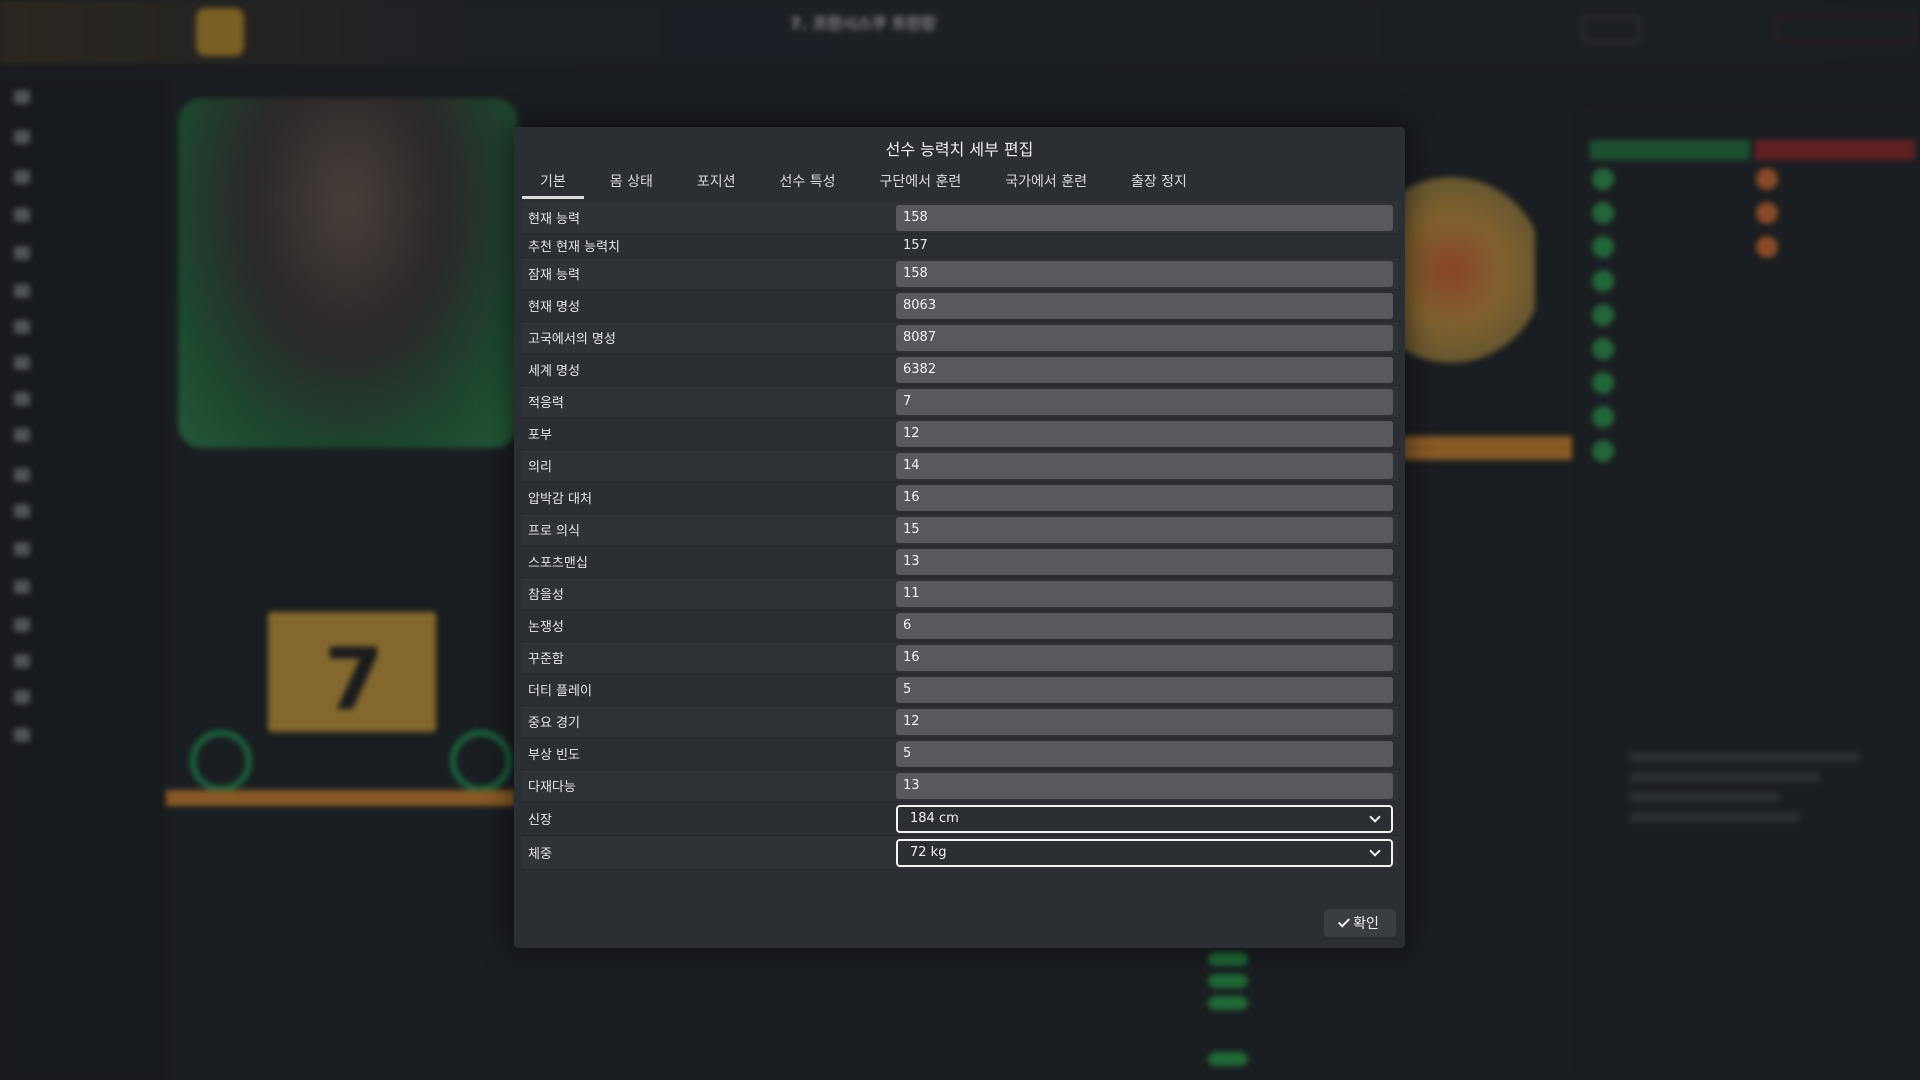 This screenshot has width=1920, height=1080. I want to click on field-row-height: 신장 184 cm, so click(960, 819).